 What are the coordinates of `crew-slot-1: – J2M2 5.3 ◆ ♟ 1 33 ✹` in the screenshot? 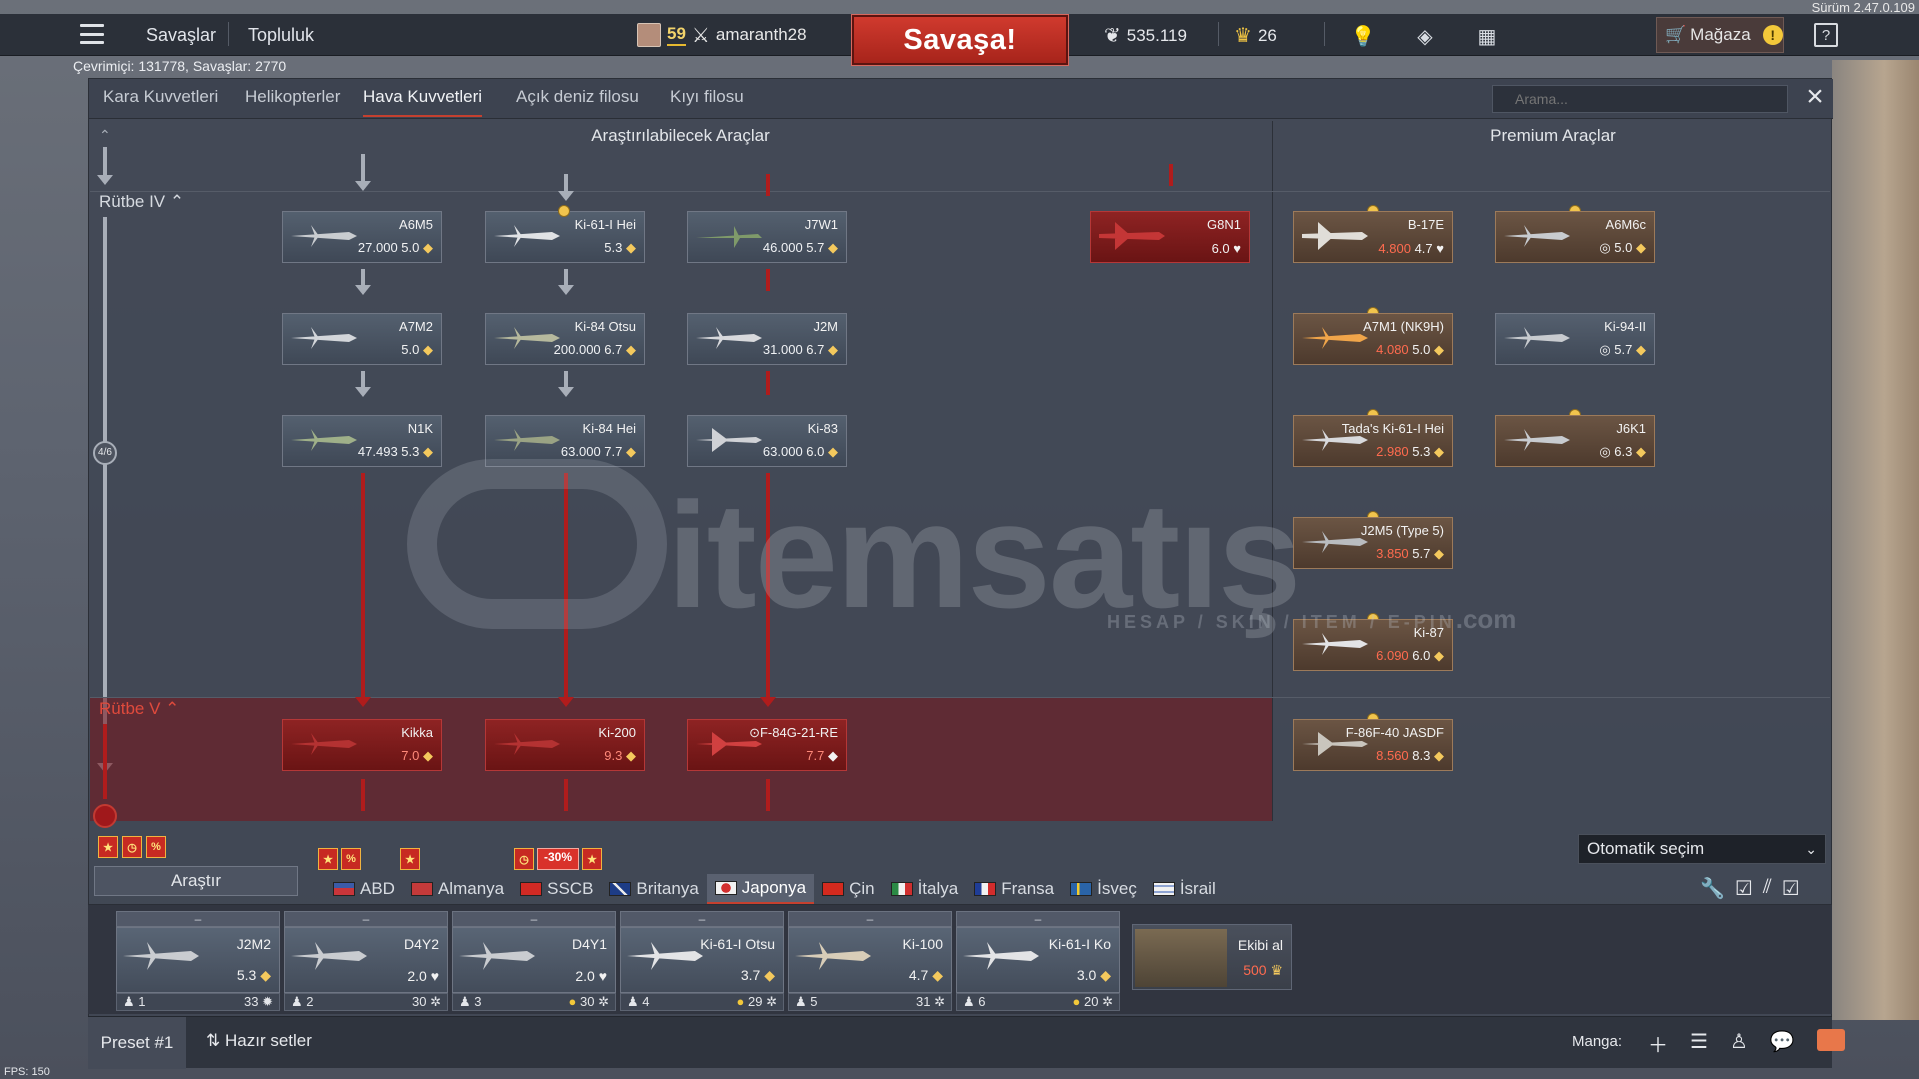 It's located at (198, 962).